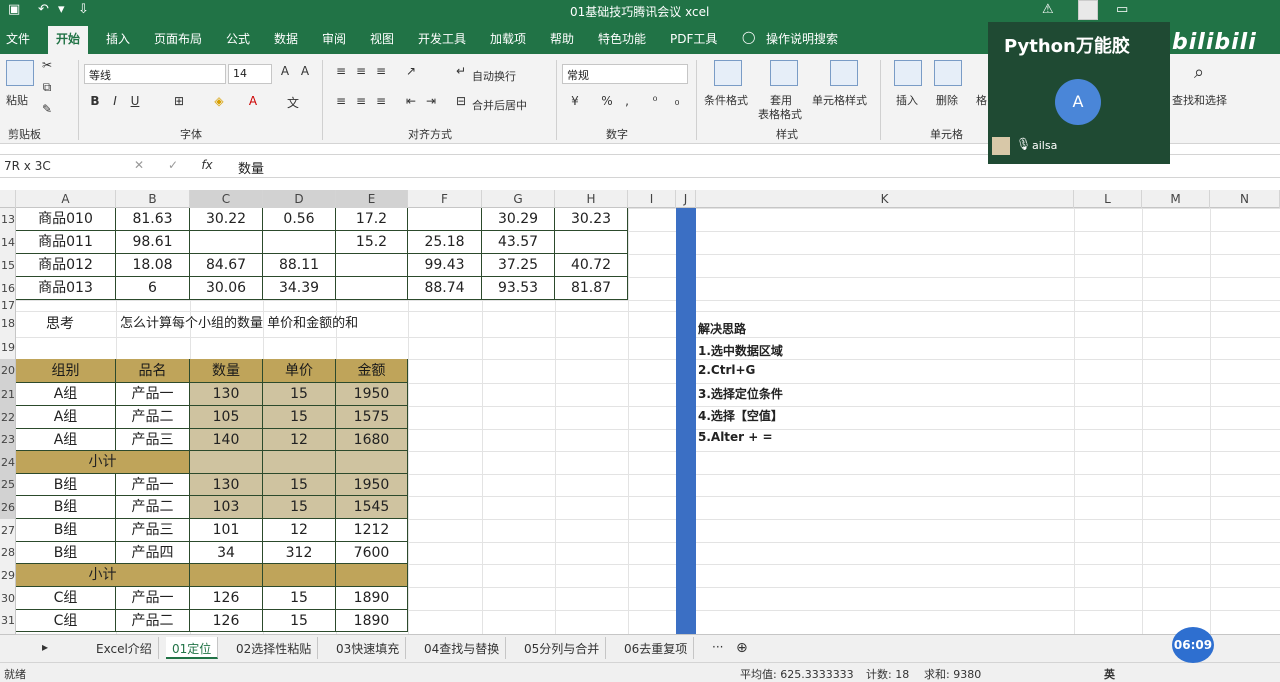 This screenshot has height=682, width=1280. I want to click on cell-style-icon, so click(844, 73).